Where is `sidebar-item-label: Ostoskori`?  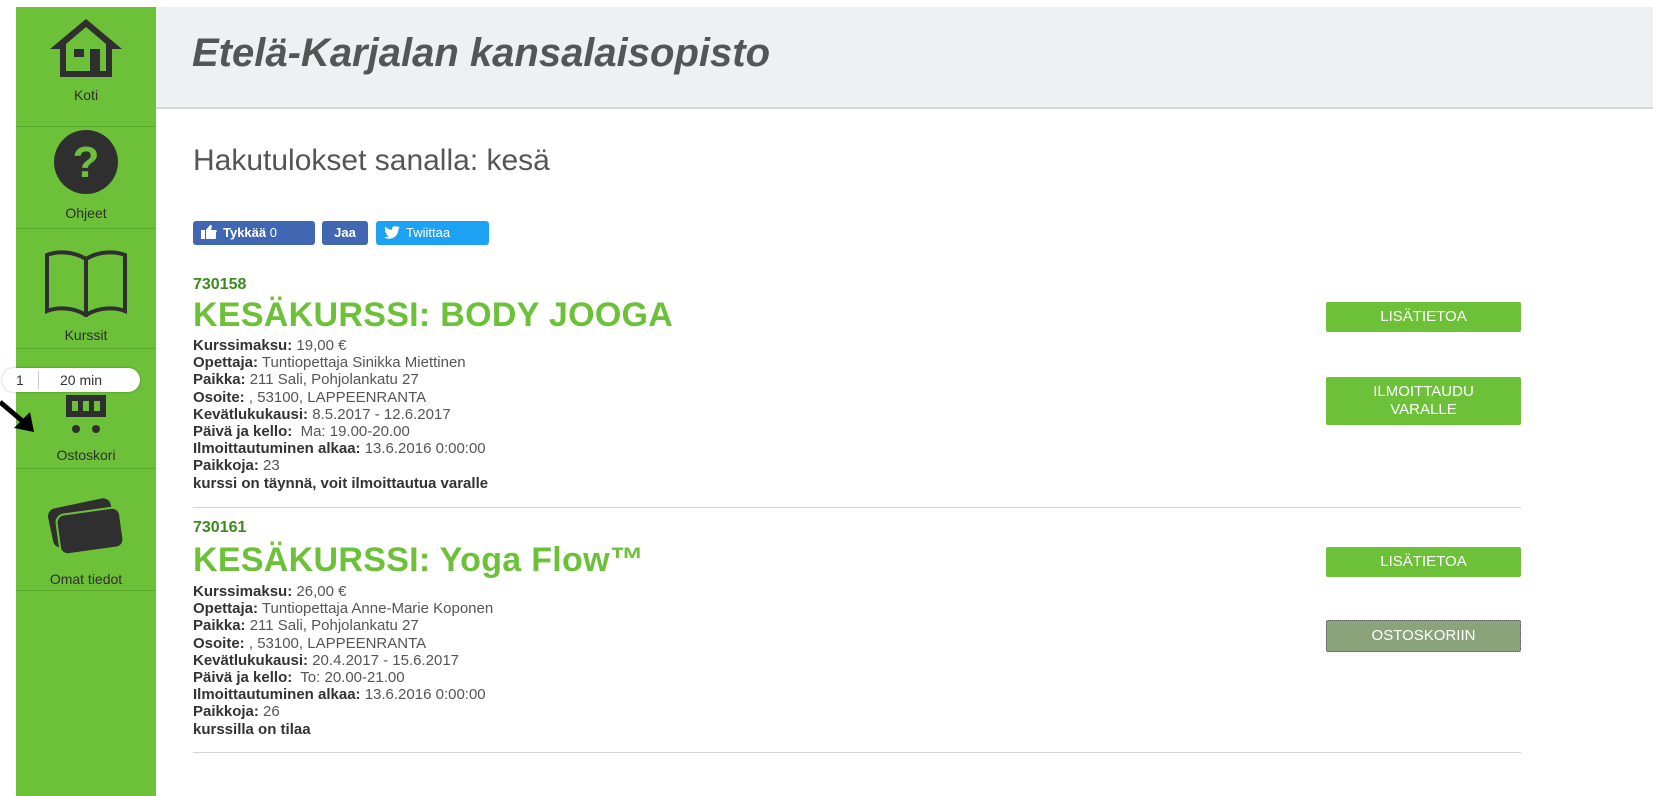
sidebar-item-label: Ostoskori is located at coordinates (86, 455).